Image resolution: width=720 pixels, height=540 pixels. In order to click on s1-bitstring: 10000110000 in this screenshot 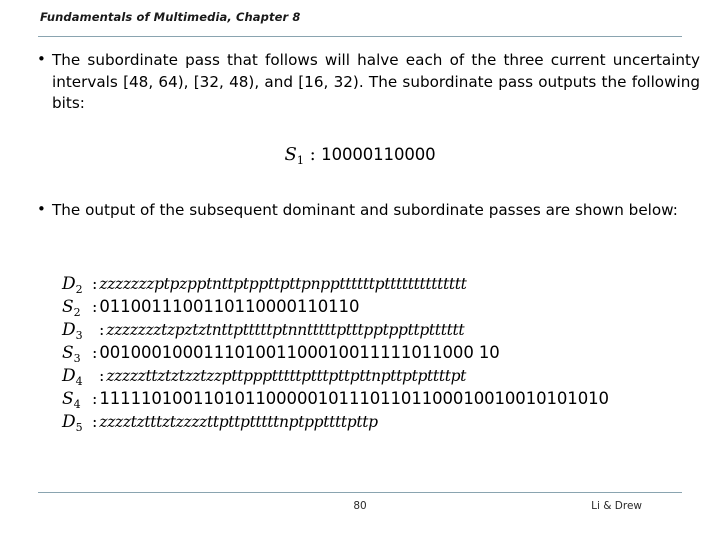, I will do `click(378, 154)`.